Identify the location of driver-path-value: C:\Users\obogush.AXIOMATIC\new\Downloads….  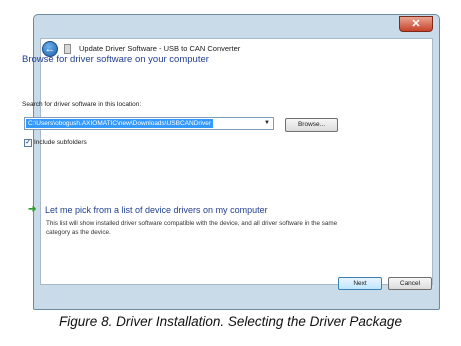
(120, 123).